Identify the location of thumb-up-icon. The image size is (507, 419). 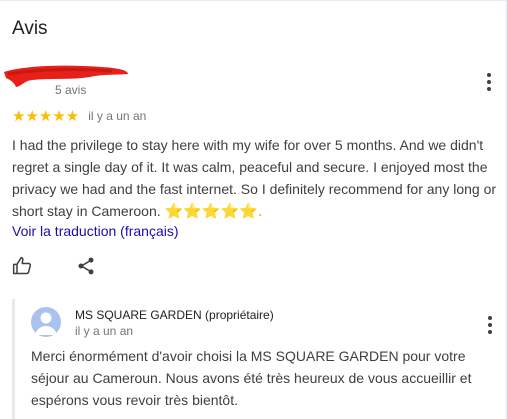
(22, 266).